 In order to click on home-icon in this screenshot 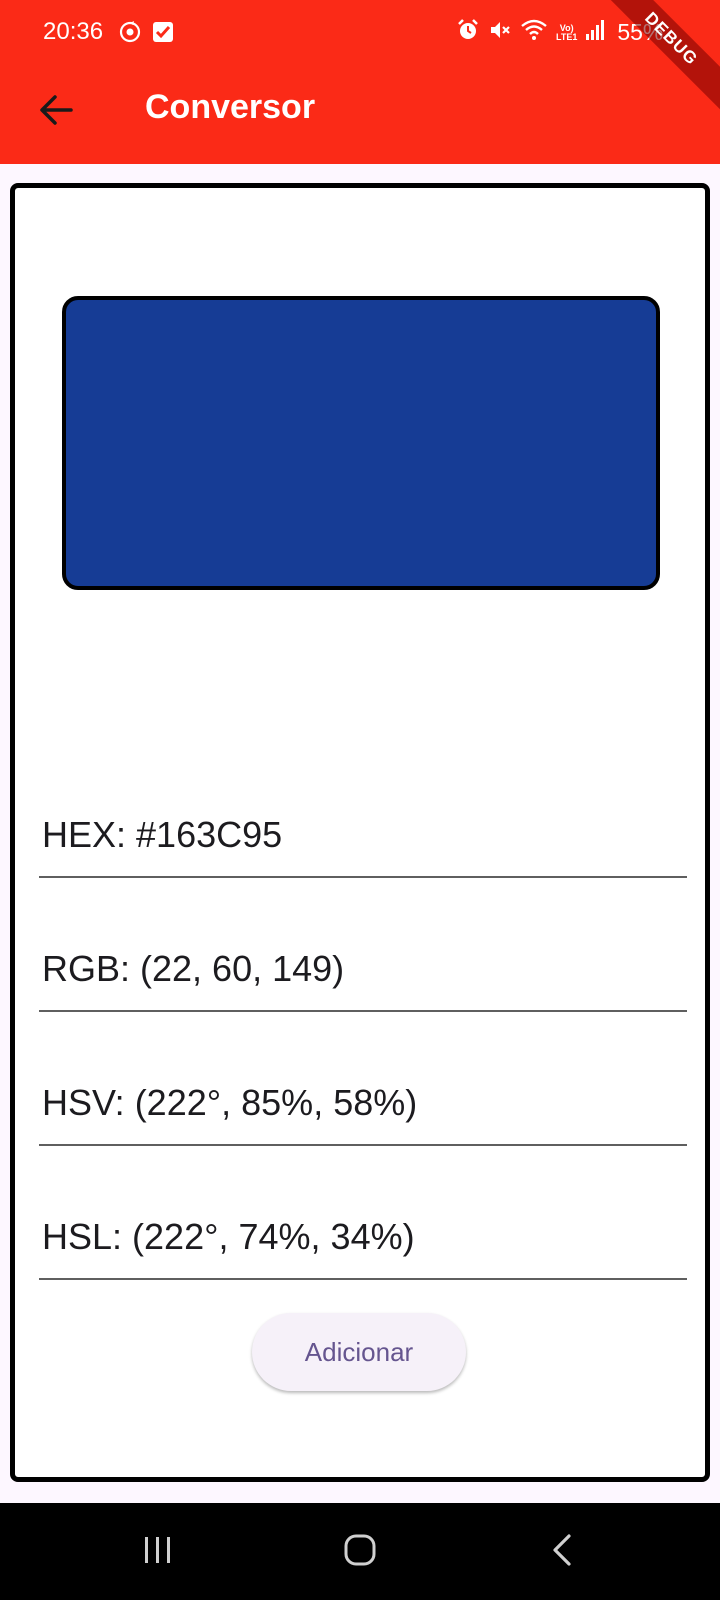, I will do `click(360, 1552)`.